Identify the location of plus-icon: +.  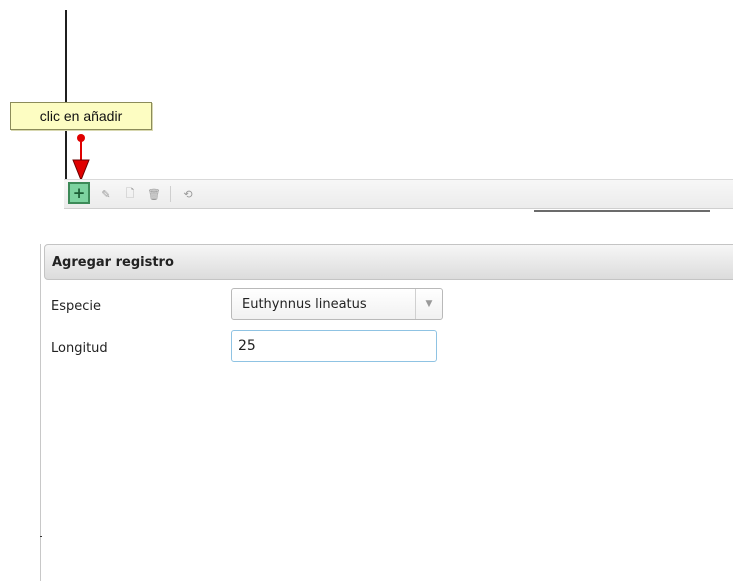
(79, 193).